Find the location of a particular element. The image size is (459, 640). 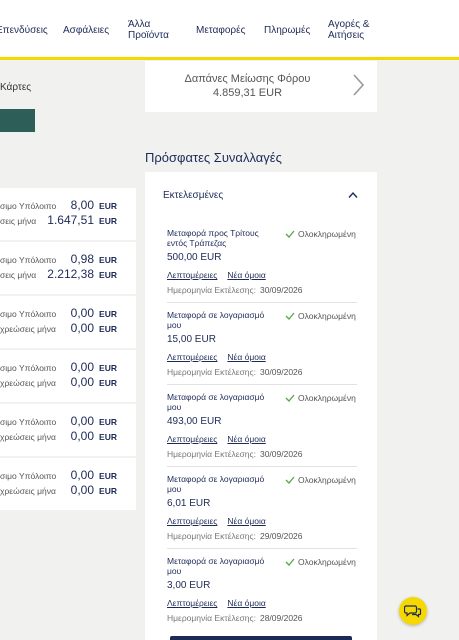

chevron-up-icon is located at coordinates (353, 195).